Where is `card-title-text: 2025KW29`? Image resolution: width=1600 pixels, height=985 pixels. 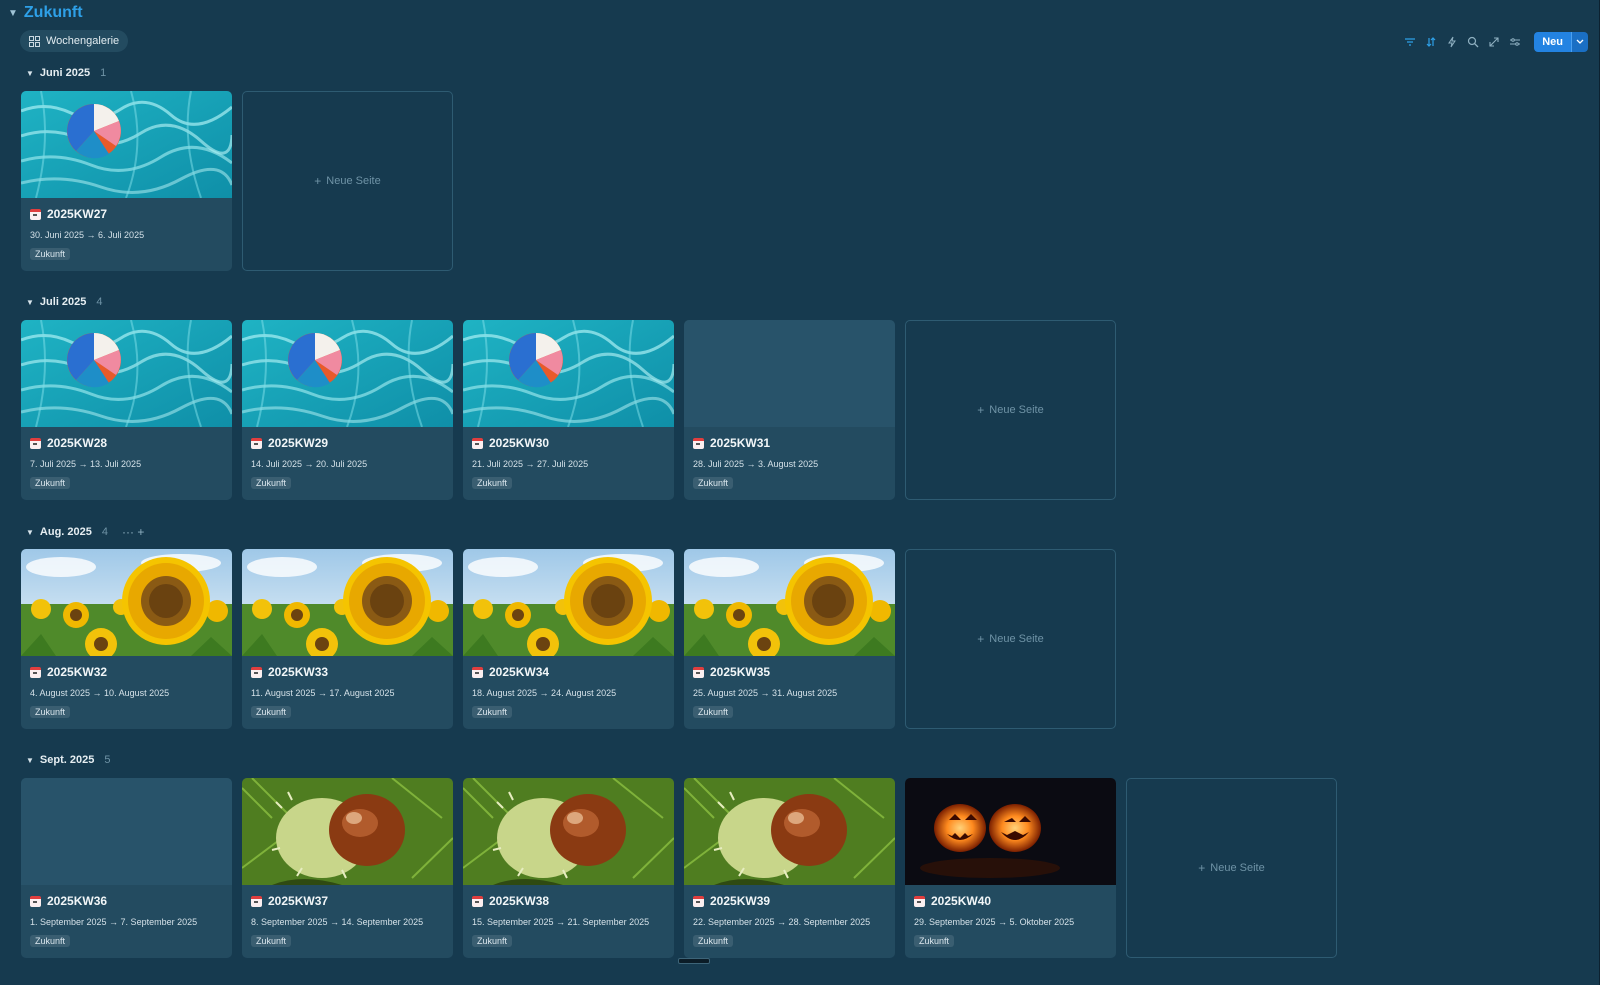
card-title-text: 2025KW29 is located at coordinates (298, 443).